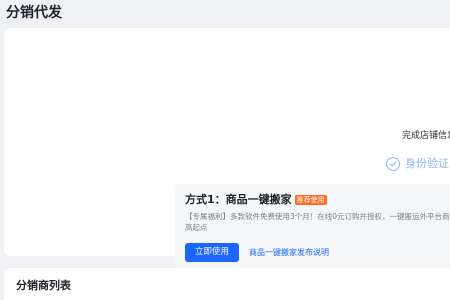 This screenshot has width=450, height=300. Describe the element at coordinates (425, 136) in the screenshot. I see `store-info-hint: 完成店铺信息` at that location.